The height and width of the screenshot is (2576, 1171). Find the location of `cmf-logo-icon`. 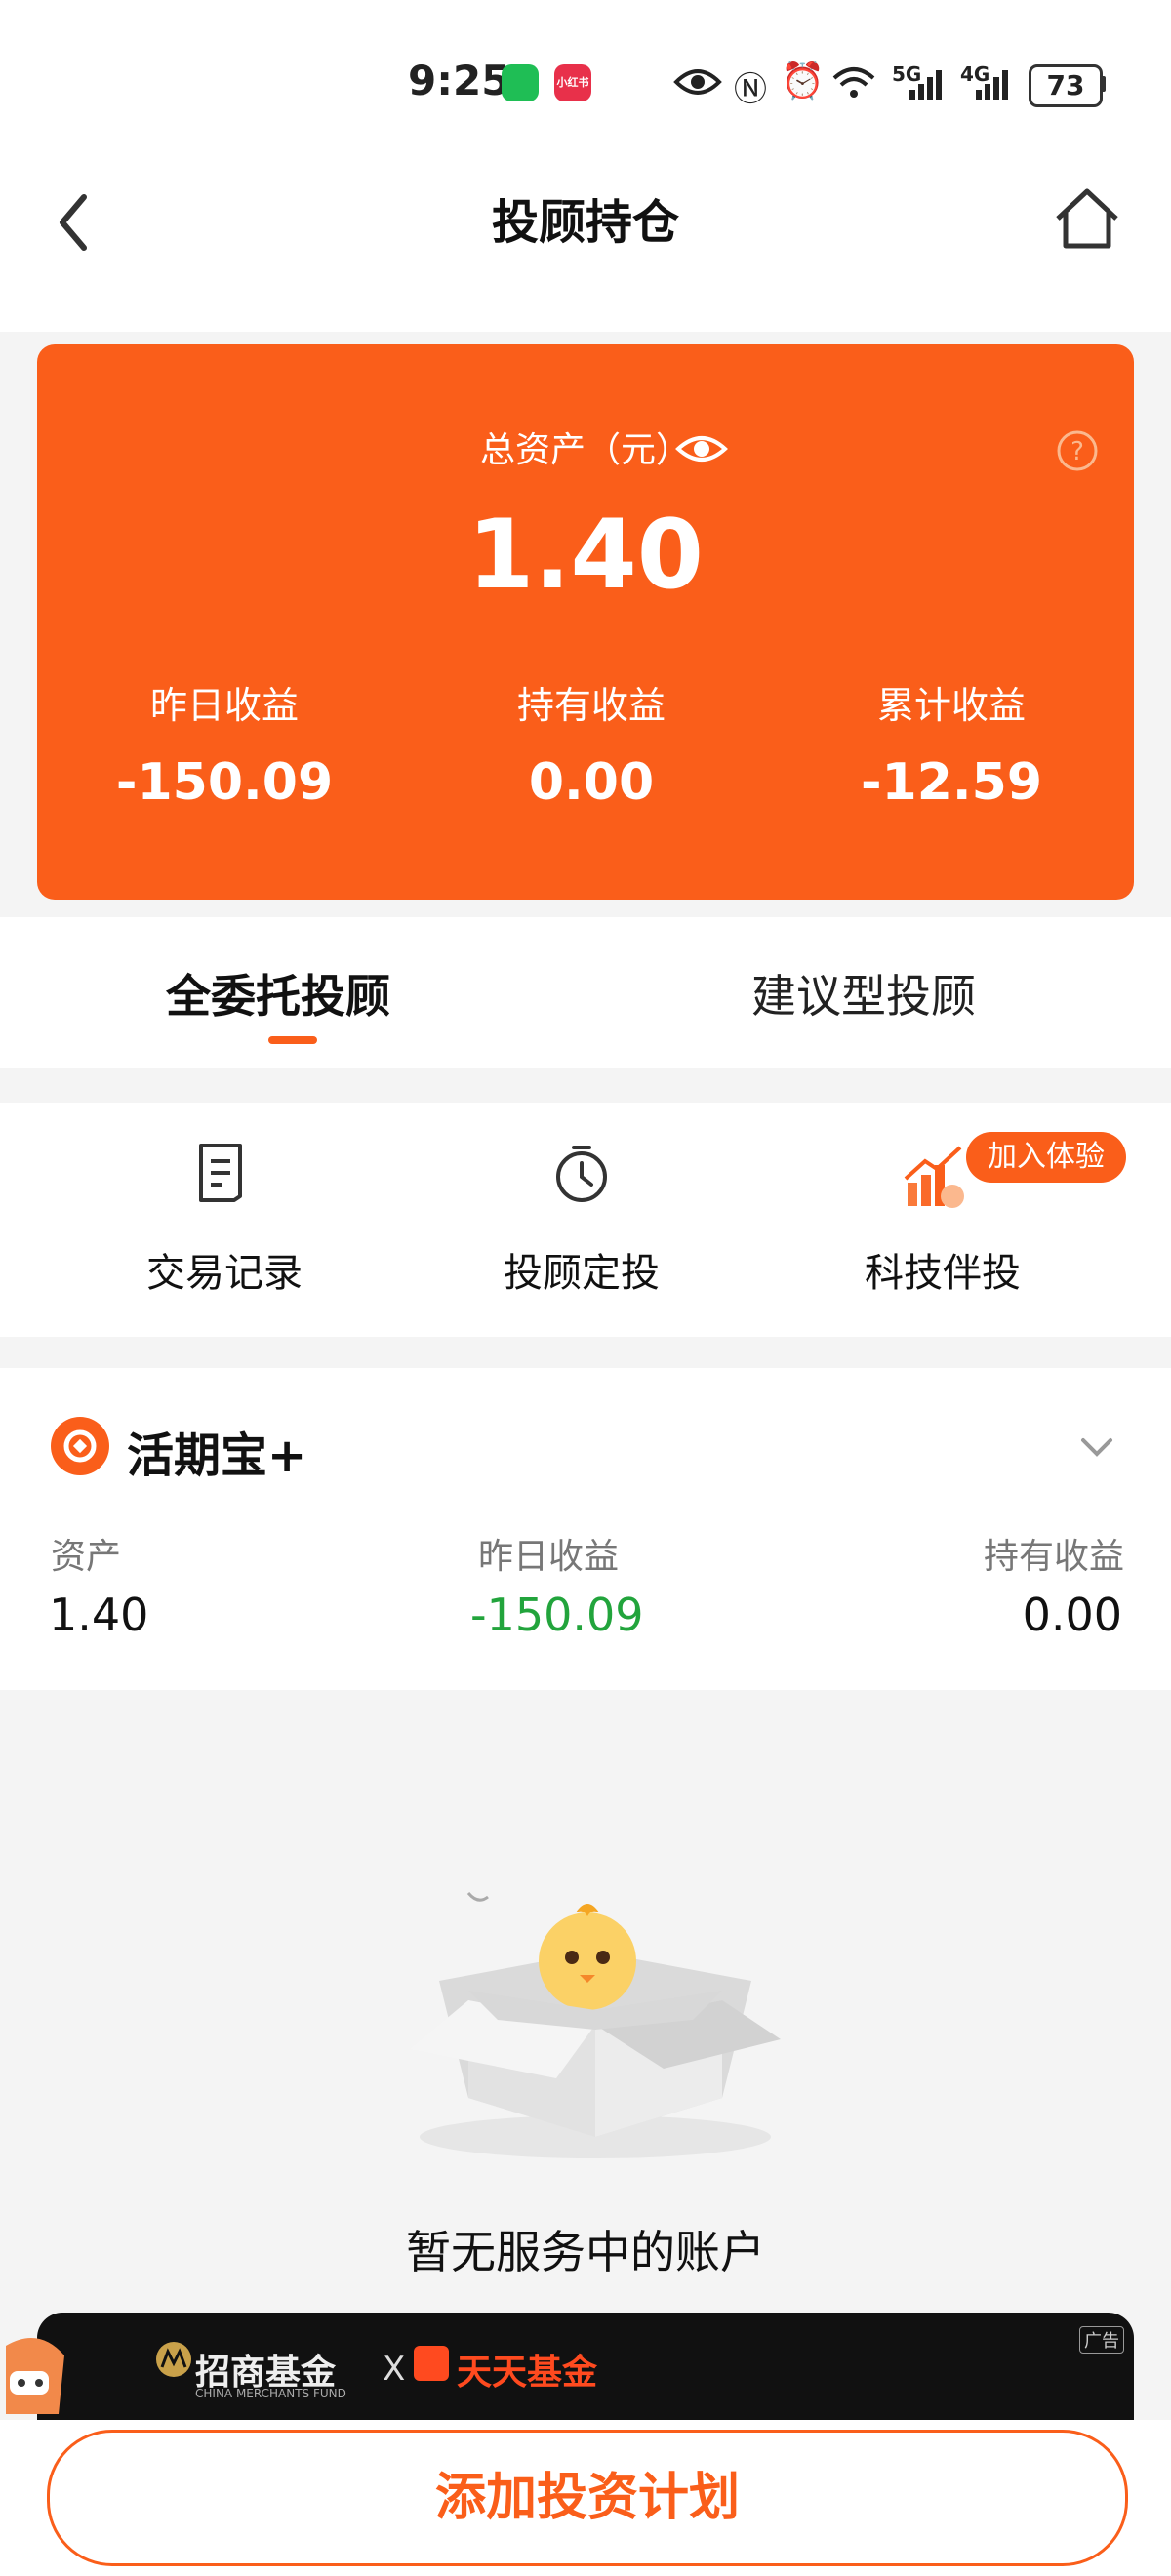

cmf-logo-icon is located at coordinates (173, 2359).